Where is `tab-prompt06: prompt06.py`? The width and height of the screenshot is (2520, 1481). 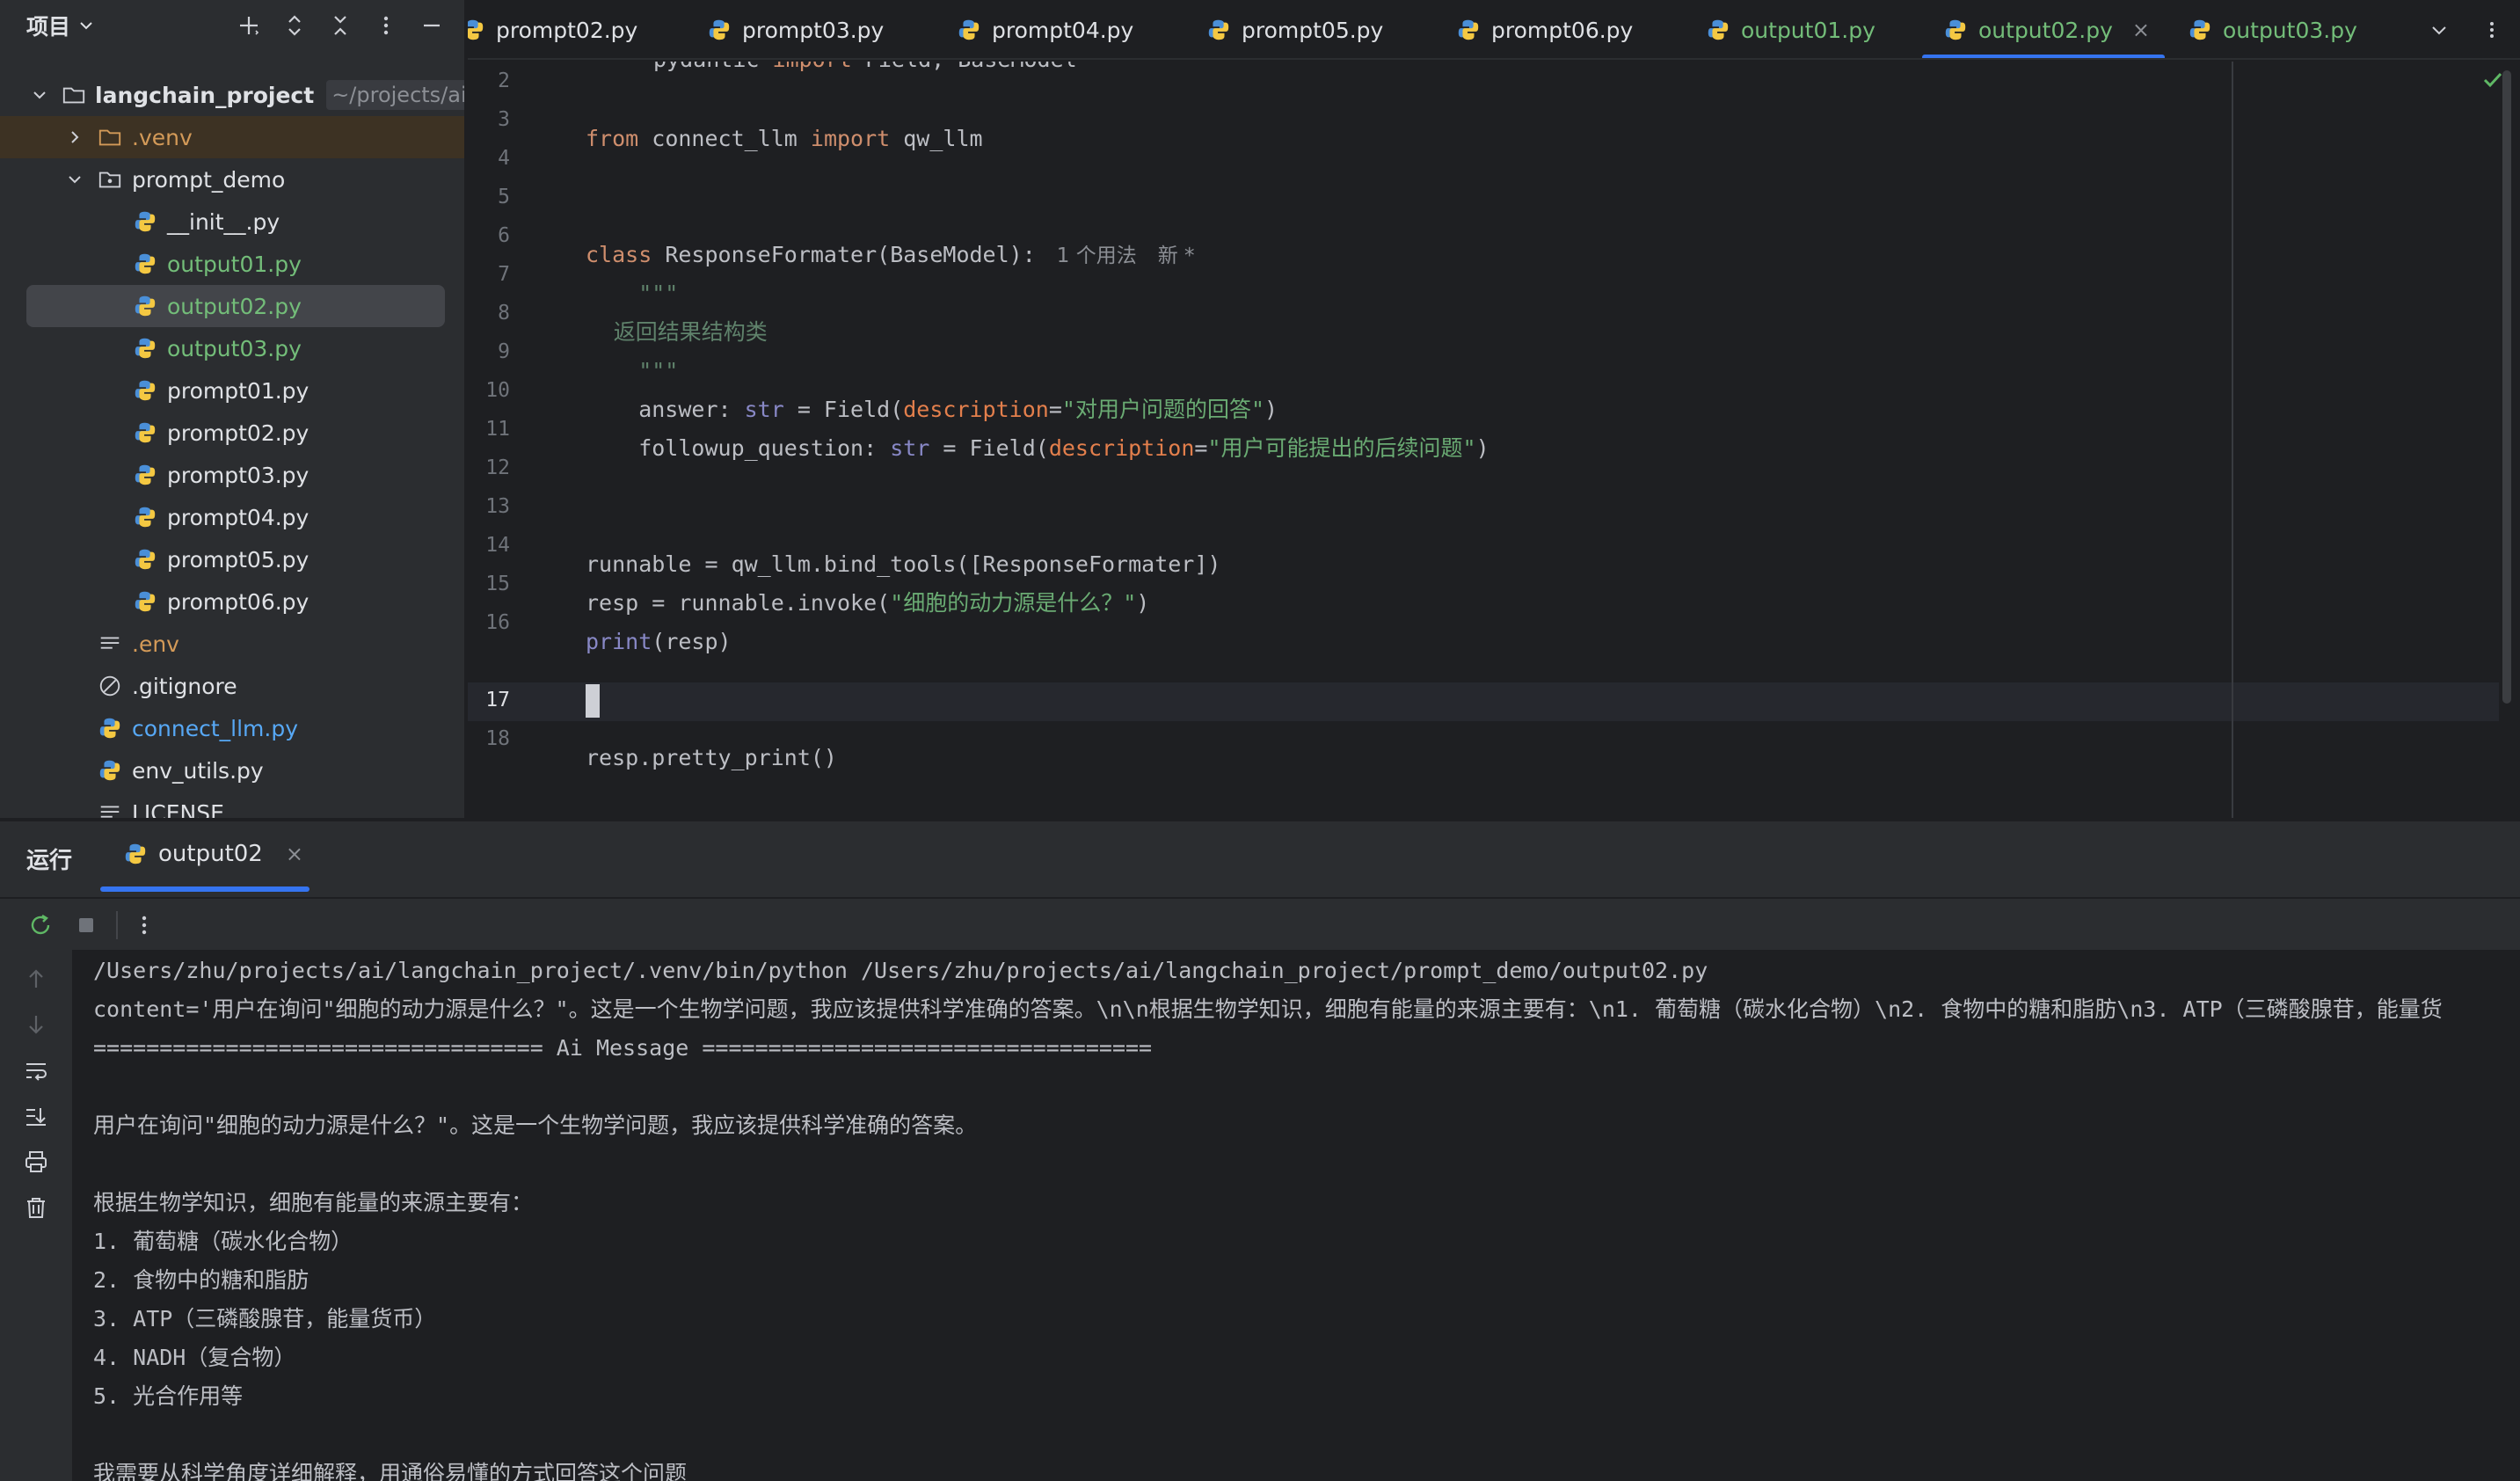 tab-prompt06: prompt06.py is located at coordinates (1544, 29).